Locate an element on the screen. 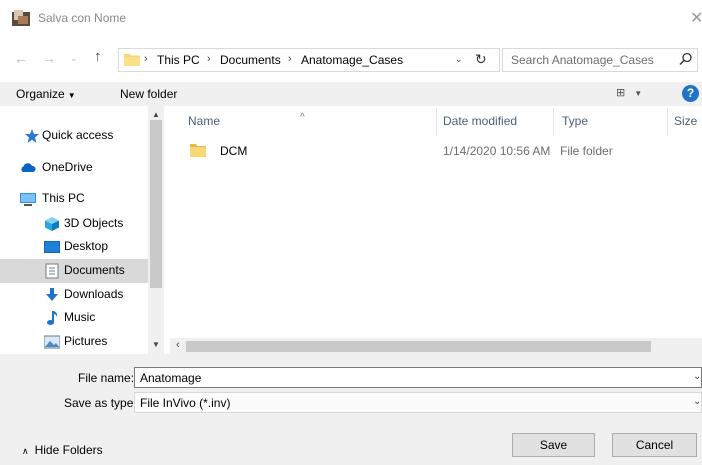 This screenshot has height=465, width=702. save-as-type-value: File InVivo (*.inv) is located at coordinates (185, 403).